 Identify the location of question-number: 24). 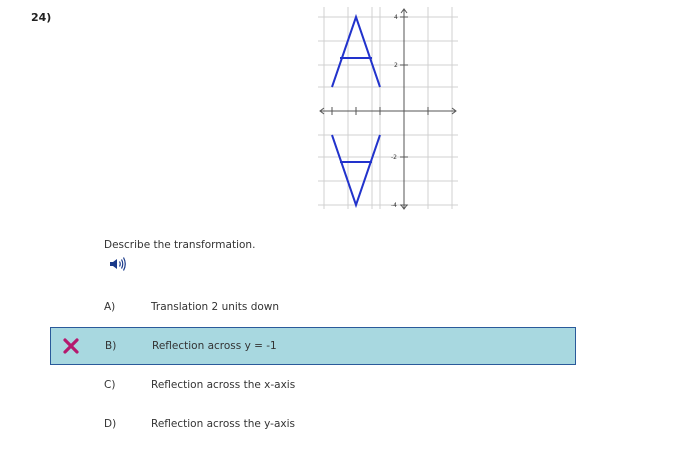
(41, 17).